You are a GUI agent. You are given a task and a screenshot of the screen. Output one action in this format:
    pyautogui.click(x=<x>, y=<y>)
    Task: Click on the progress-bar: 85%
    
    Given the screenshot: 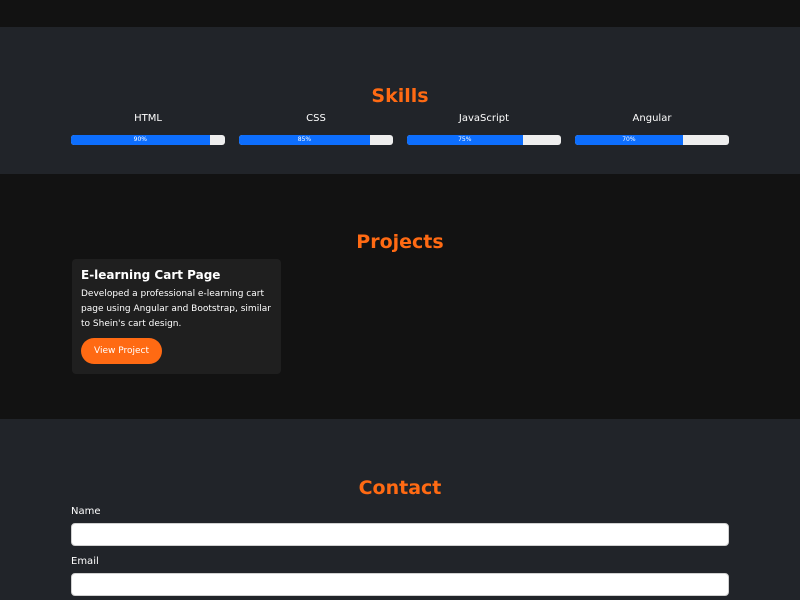 What is the action you would take?
    pyautogui.click(x=316, y=140)
    